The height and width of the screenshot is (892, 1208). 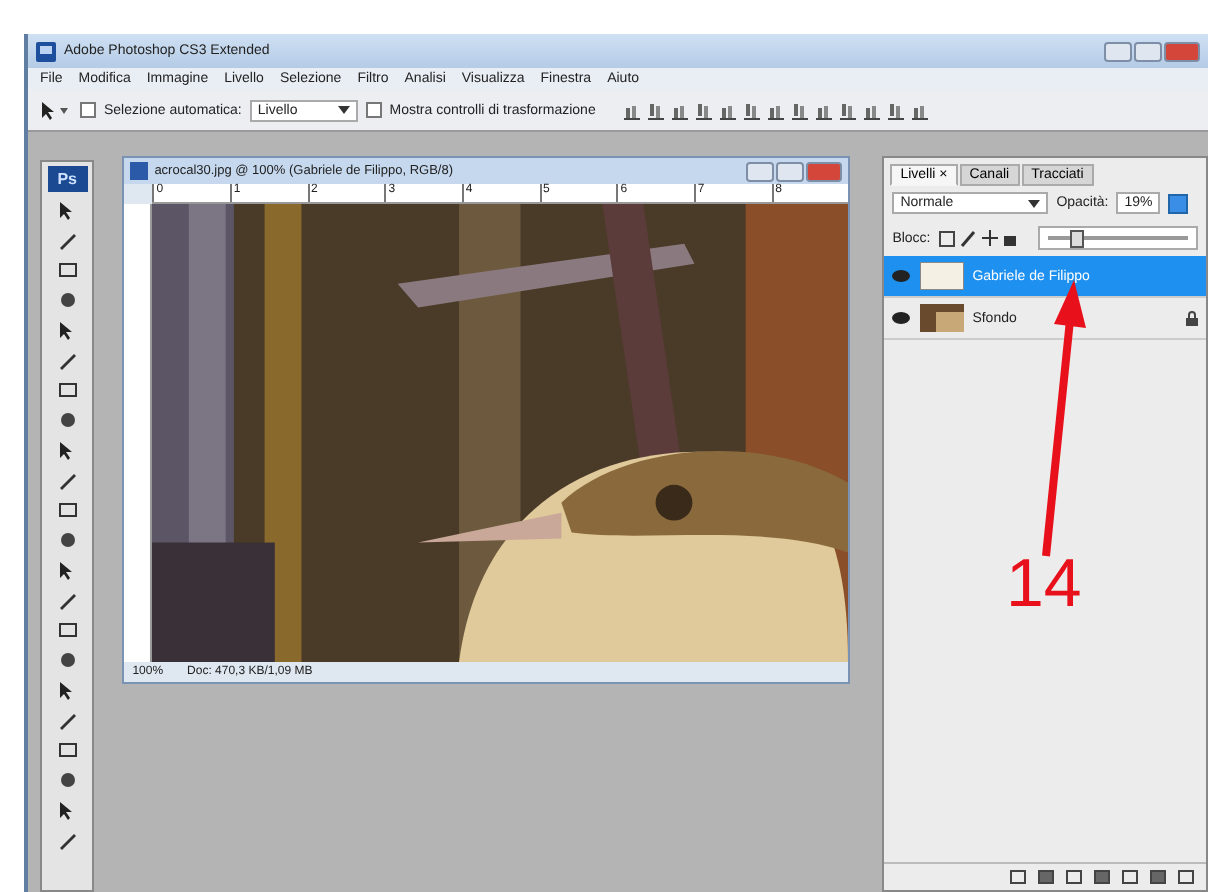 I want to click on app-icon, so click(x=46, y=51).